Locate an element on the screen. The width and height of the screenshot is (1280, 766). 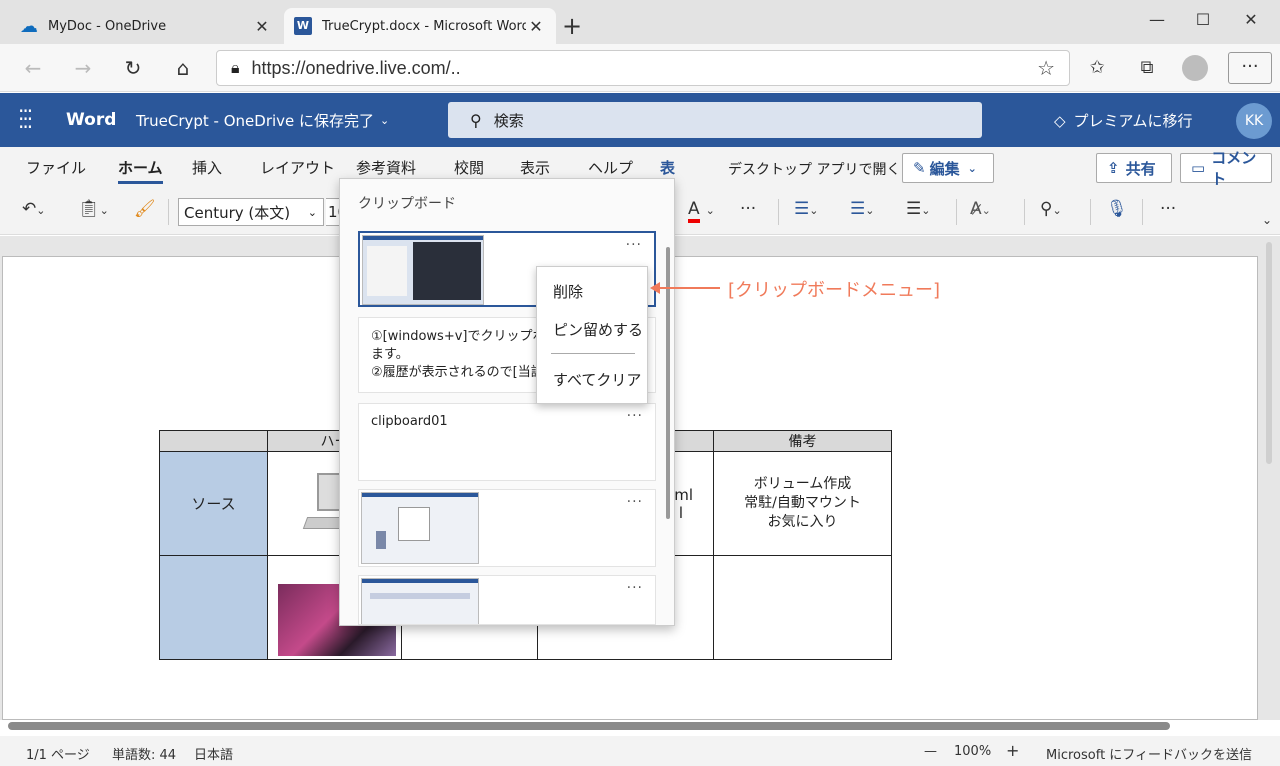
page-count: 1/1 ページ is located at coordinates (58, 755).